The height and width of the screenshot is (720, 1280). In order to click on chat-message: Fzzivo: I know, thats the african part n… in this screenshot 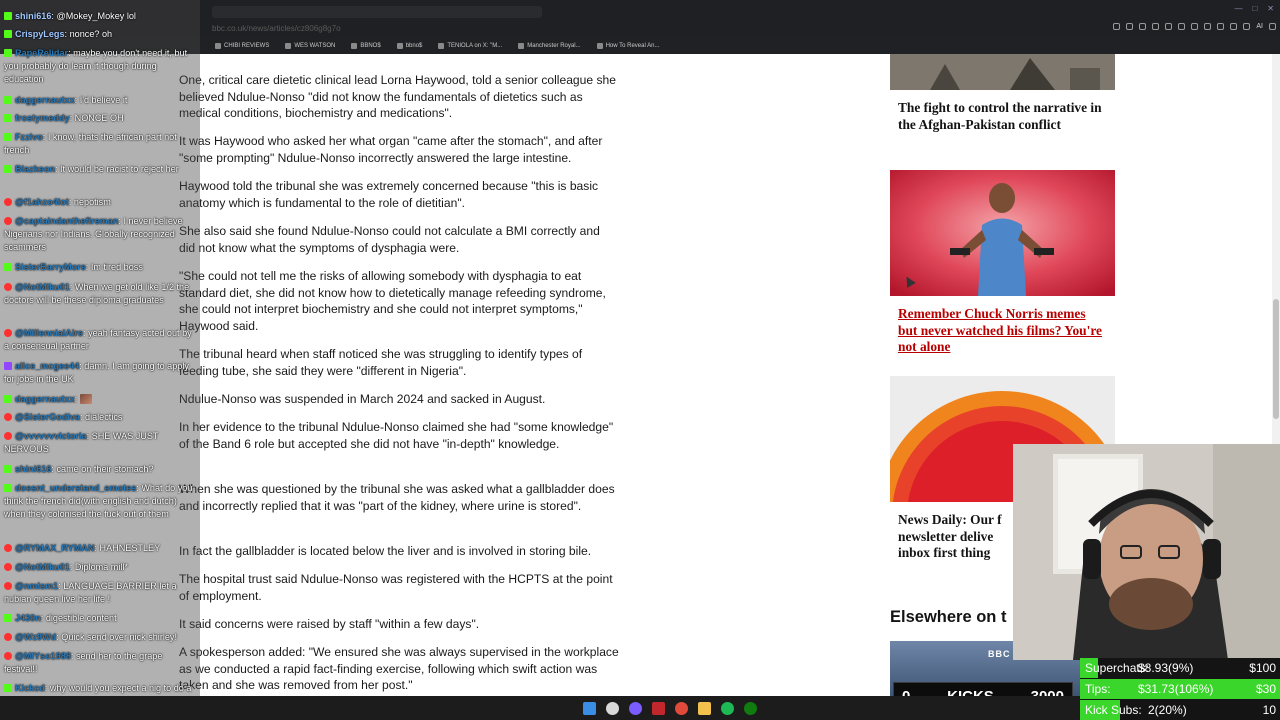, I will do `click(90, 144)`.